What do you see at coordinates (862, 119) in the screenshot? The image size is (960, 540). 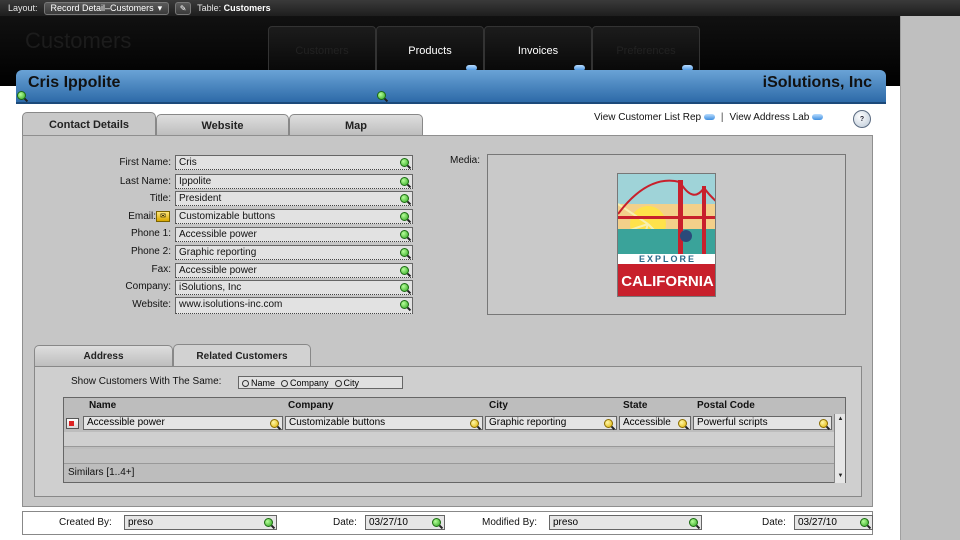 I see `help-icon: ?` at bounding box center [862, 119].